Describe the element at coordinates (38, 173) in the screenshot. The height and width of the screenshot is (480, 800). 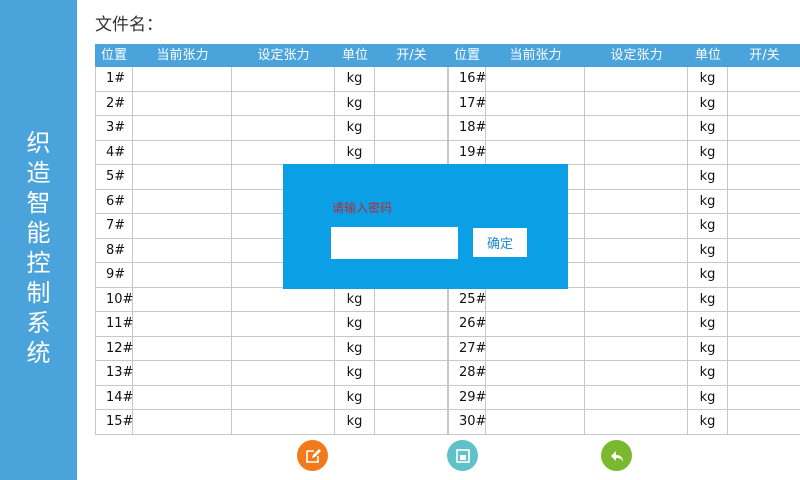
I see `system-title-char: 造` at that location.